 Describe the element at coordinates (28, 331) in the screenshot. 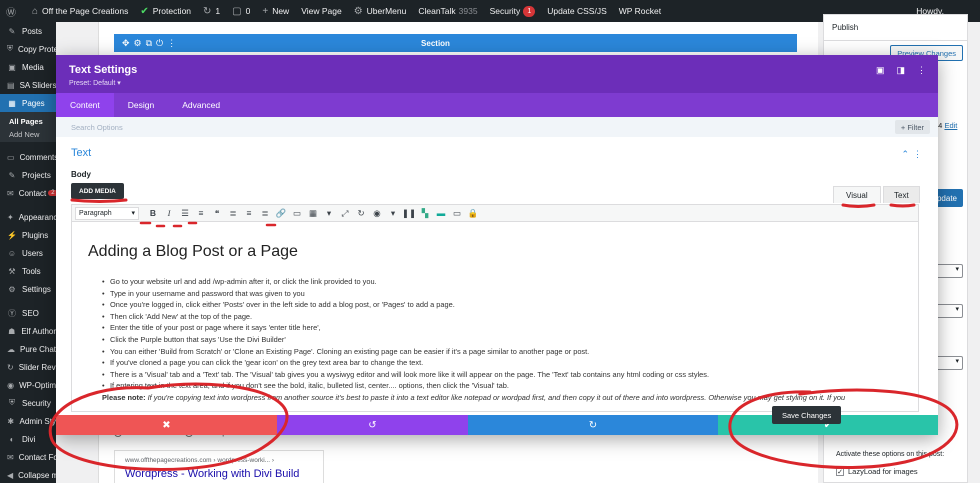

I see `sidebar-item-author: ☗ Elf Author` at that location.